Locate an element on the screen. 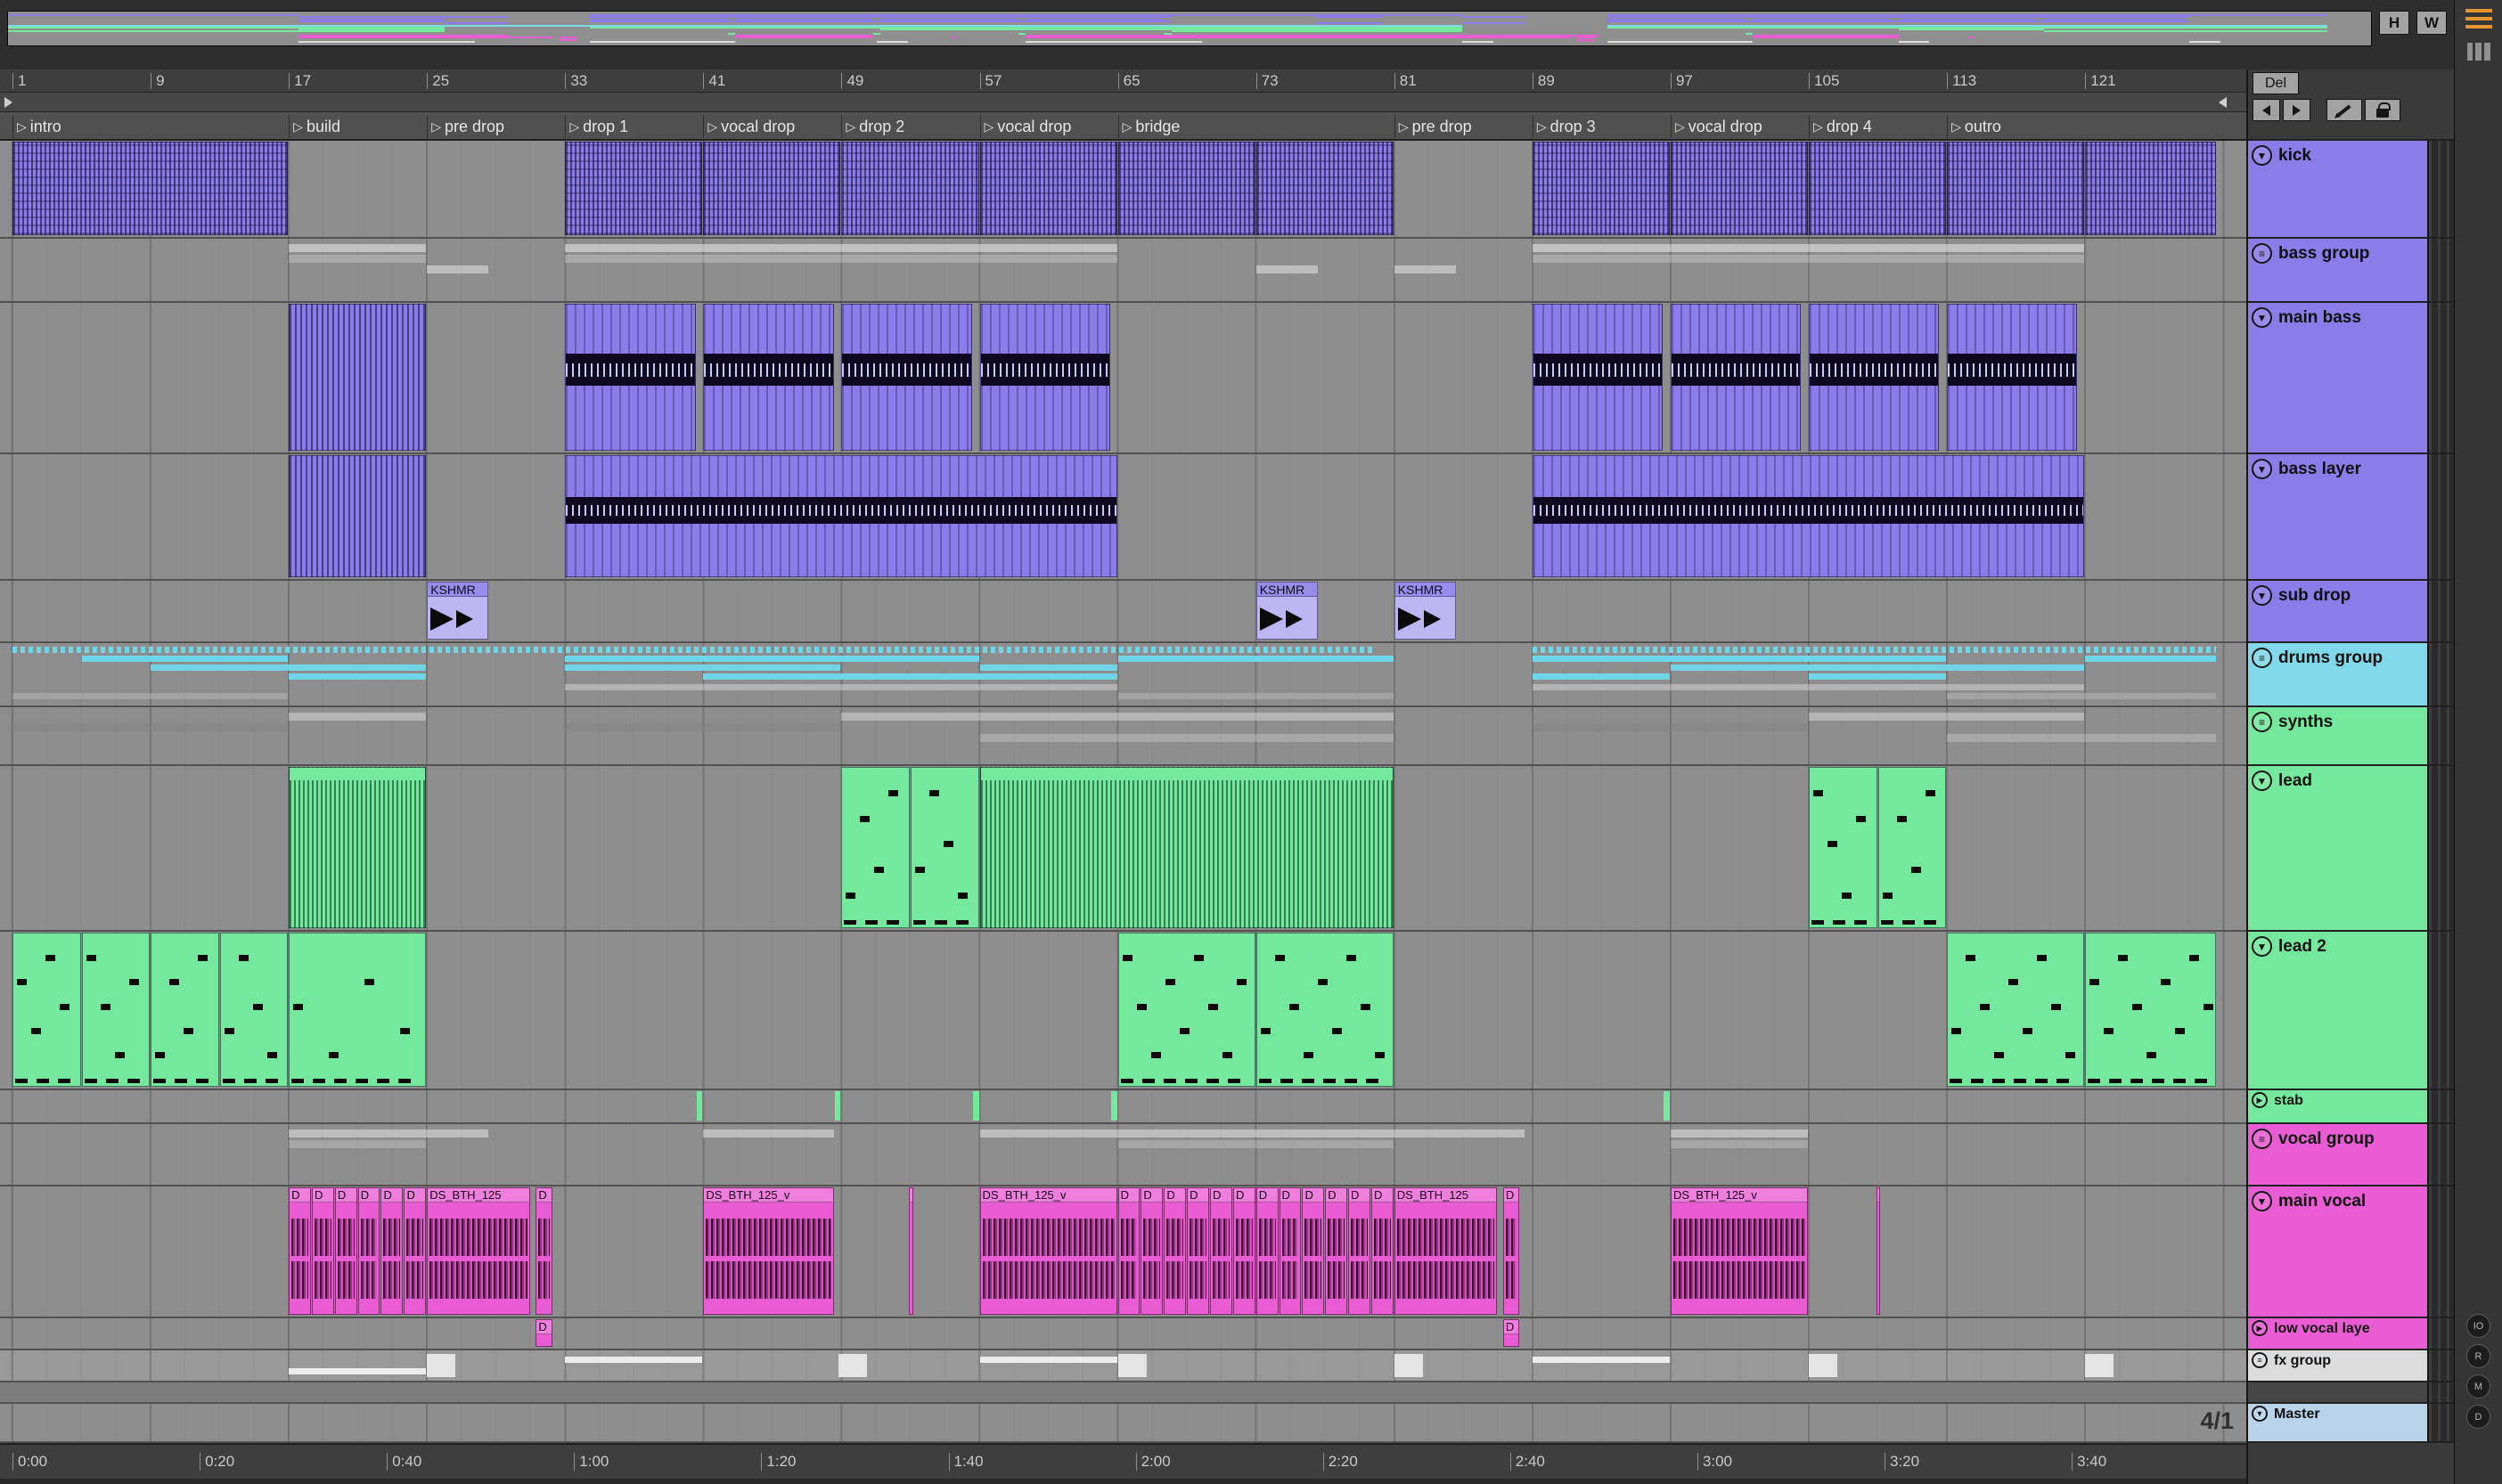 The height and width of the screenshot is (1484, 2502). track-header-low-vocal-laye: ▶ low vocal laye is located at coordinates (2337, 1334).